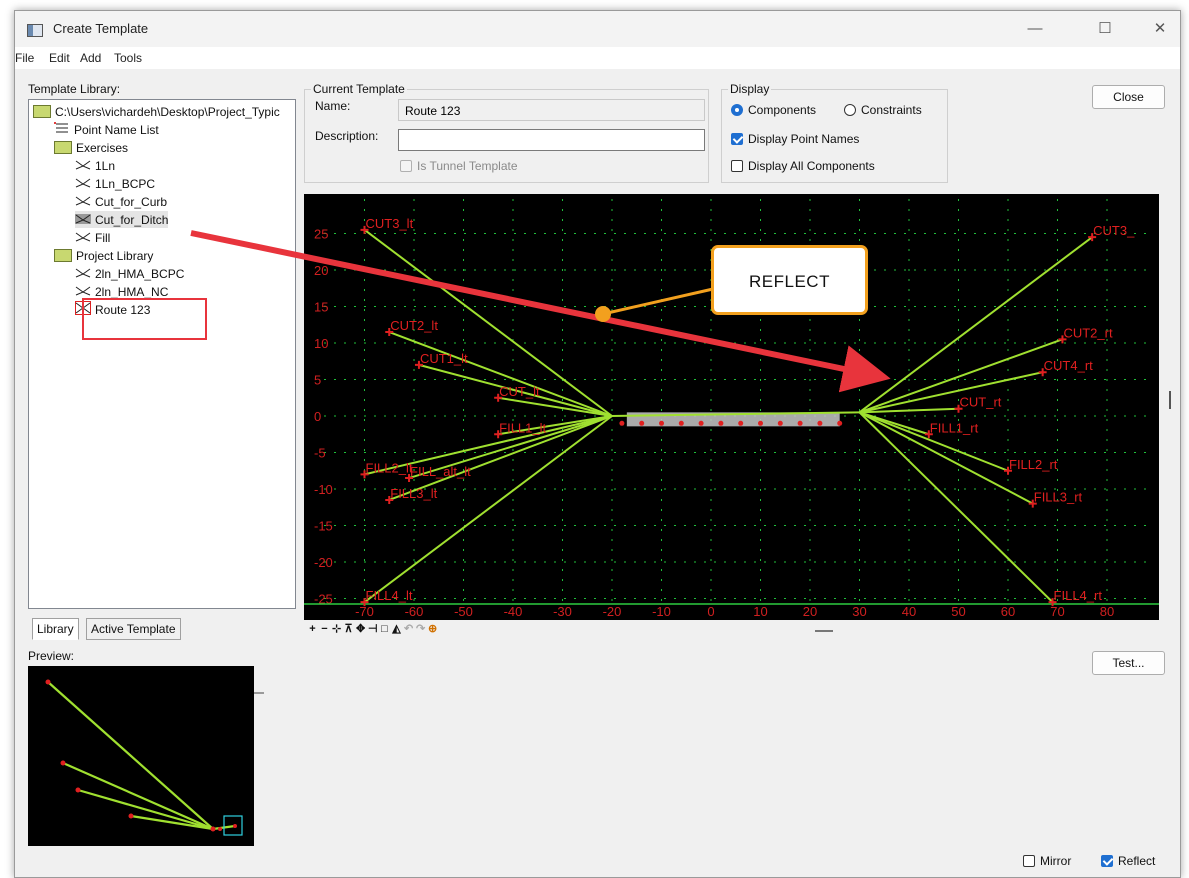 This screenshot has width=1189, height=878. Describe the element at coordinates (810, 611) in the screenshot. I see `x-tick-label: 20` at that location.